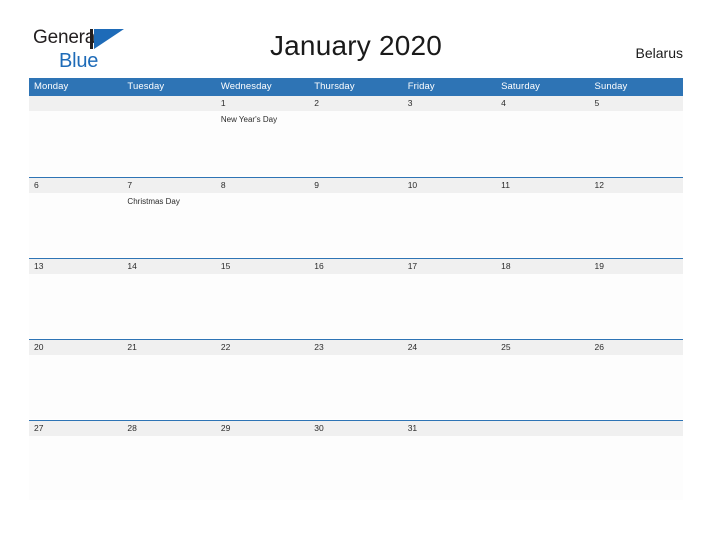 The width and height of the screenshot is (712, 550). What do you see at coordinates (262, 103) in the screenshot?
I see `day-number: 1` at bounding box center [262, 103].